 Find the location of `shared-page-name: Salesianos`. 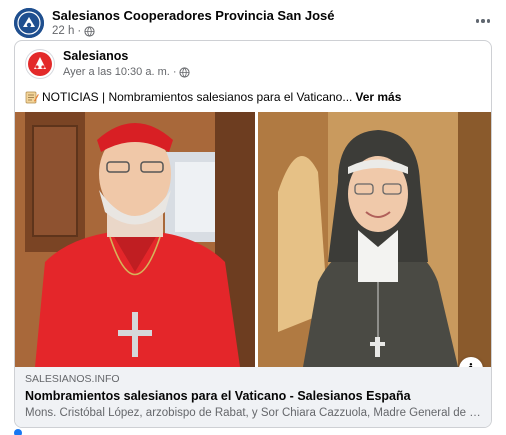

shared-page-name: Salesianos is located at coordinates (95, 56).